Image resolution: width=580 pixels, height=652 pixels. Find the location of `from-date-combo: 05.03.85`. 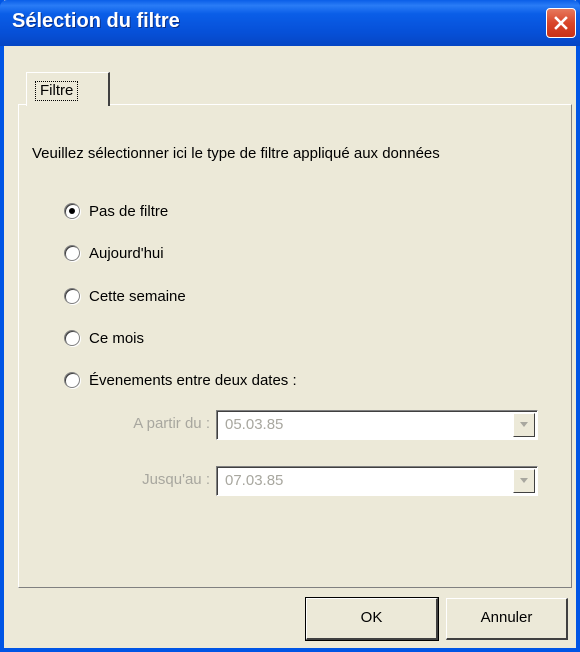

from-date-combo: 05.03.85 is located at coordinates (377, 425).